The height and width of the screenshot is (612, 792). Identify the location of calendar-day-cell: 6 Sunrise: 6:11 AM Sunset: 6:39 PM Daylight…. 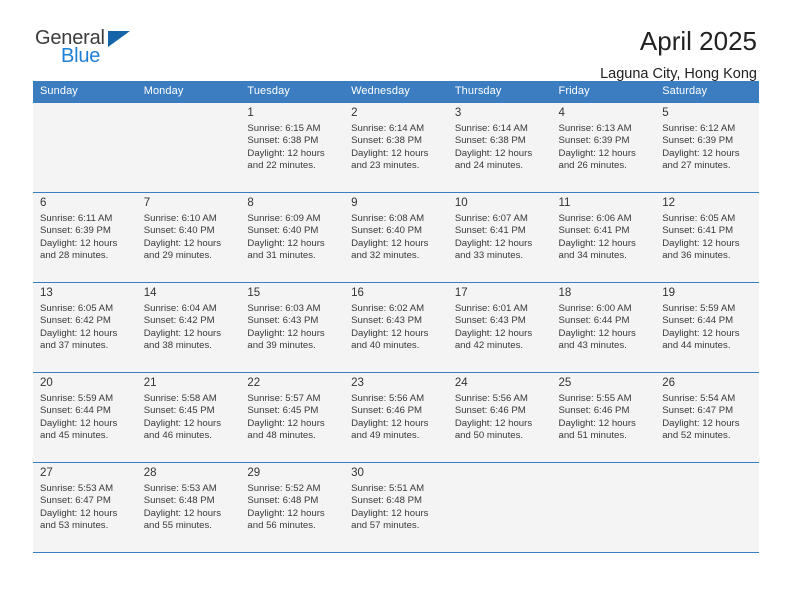
(85, 237).